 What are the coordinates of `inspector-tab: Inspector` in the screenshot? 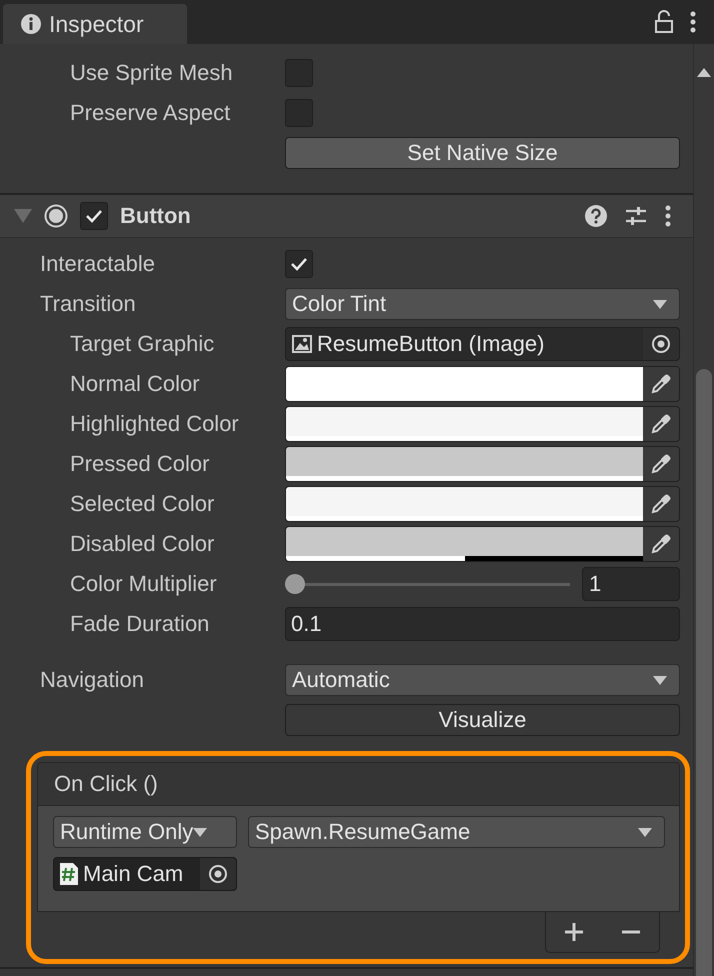 It's located at (95, 24).